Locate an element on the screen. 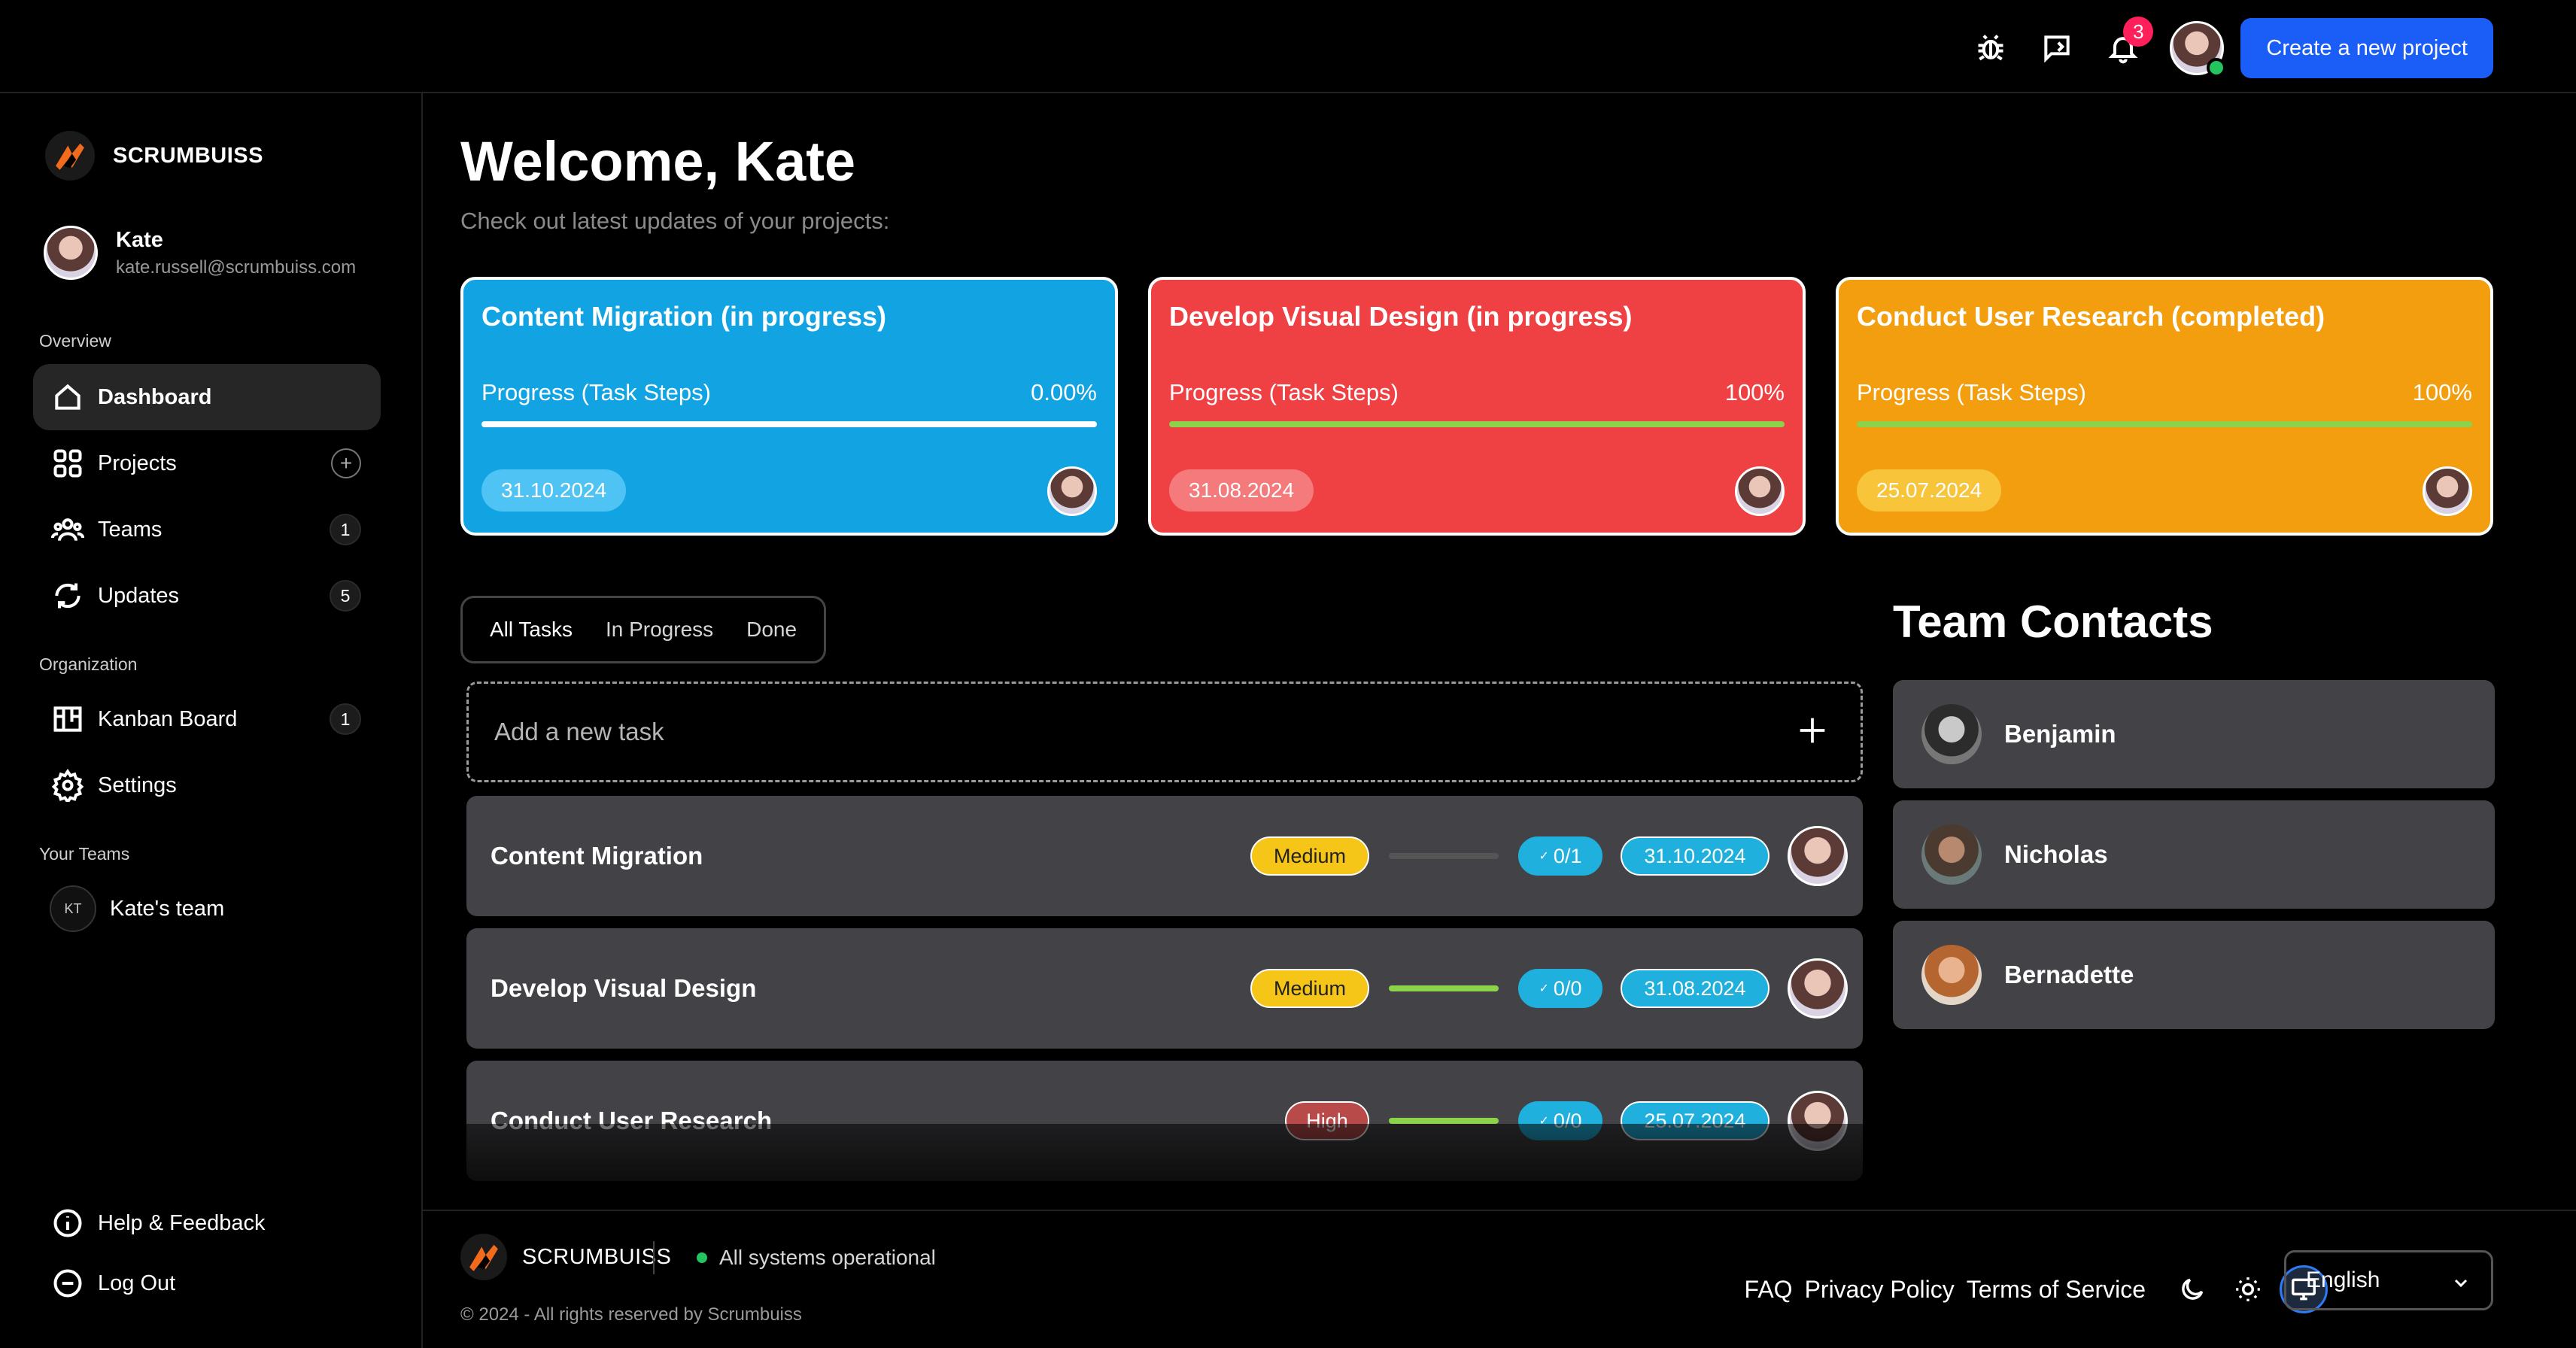  nav-label: Teams is located at coordinates (130, 529).